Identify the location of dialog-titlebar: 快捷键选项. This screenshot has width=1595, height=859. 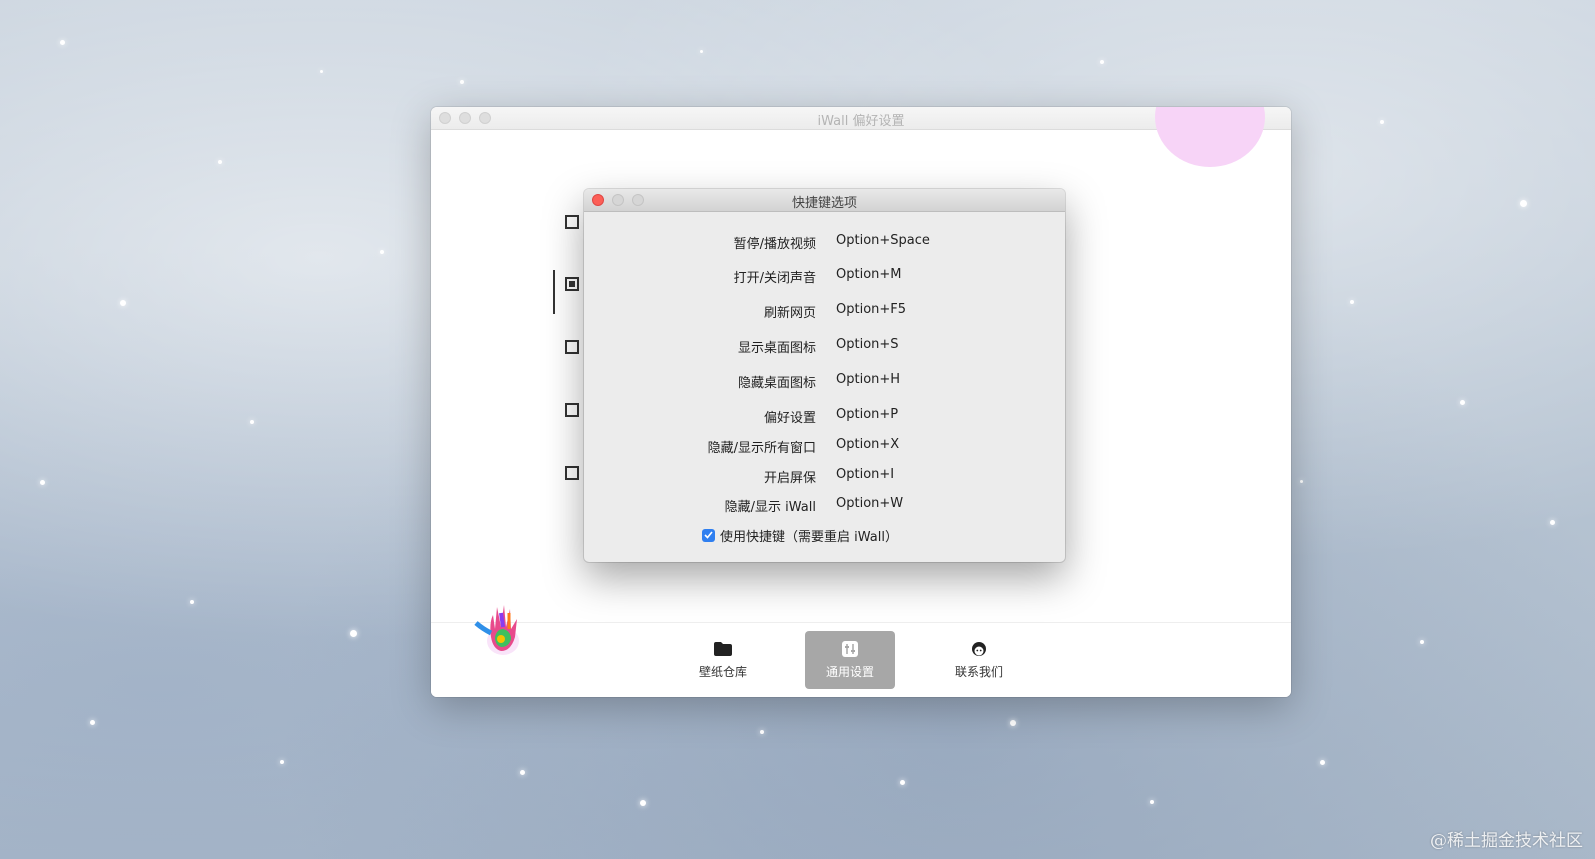
(824, 200).